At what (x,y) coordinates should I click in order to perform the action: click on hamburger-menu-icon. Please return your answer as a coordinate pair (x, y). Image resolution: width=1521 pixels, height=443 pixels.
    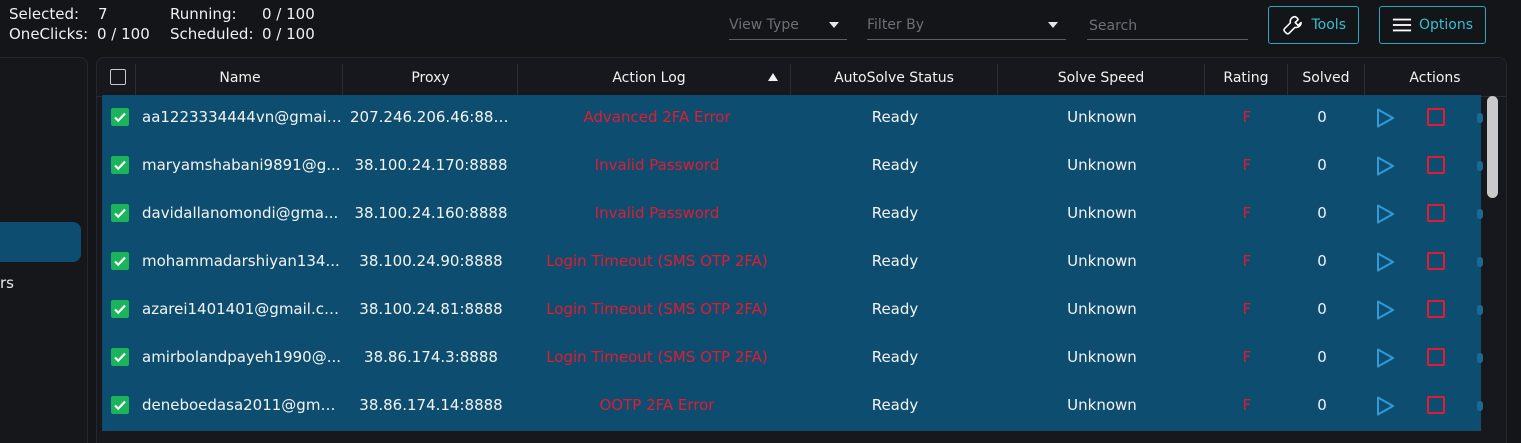
    Looking at the image, I should click on (1402, 25).